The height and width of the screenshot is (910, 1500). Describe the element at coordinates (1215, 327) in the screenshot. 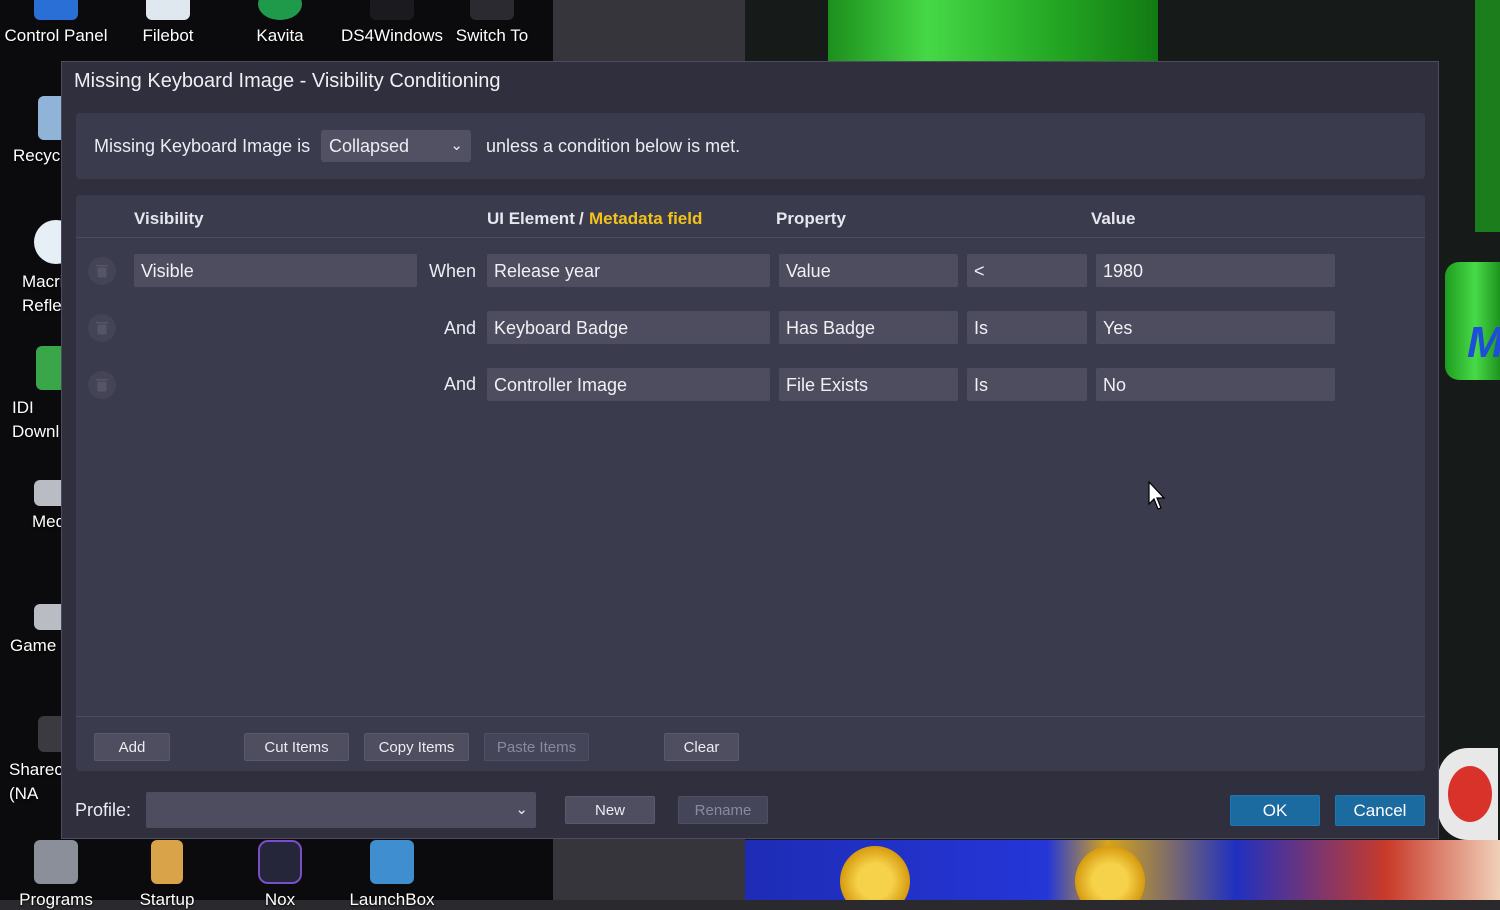

I see `value-field: Yes` at that location.